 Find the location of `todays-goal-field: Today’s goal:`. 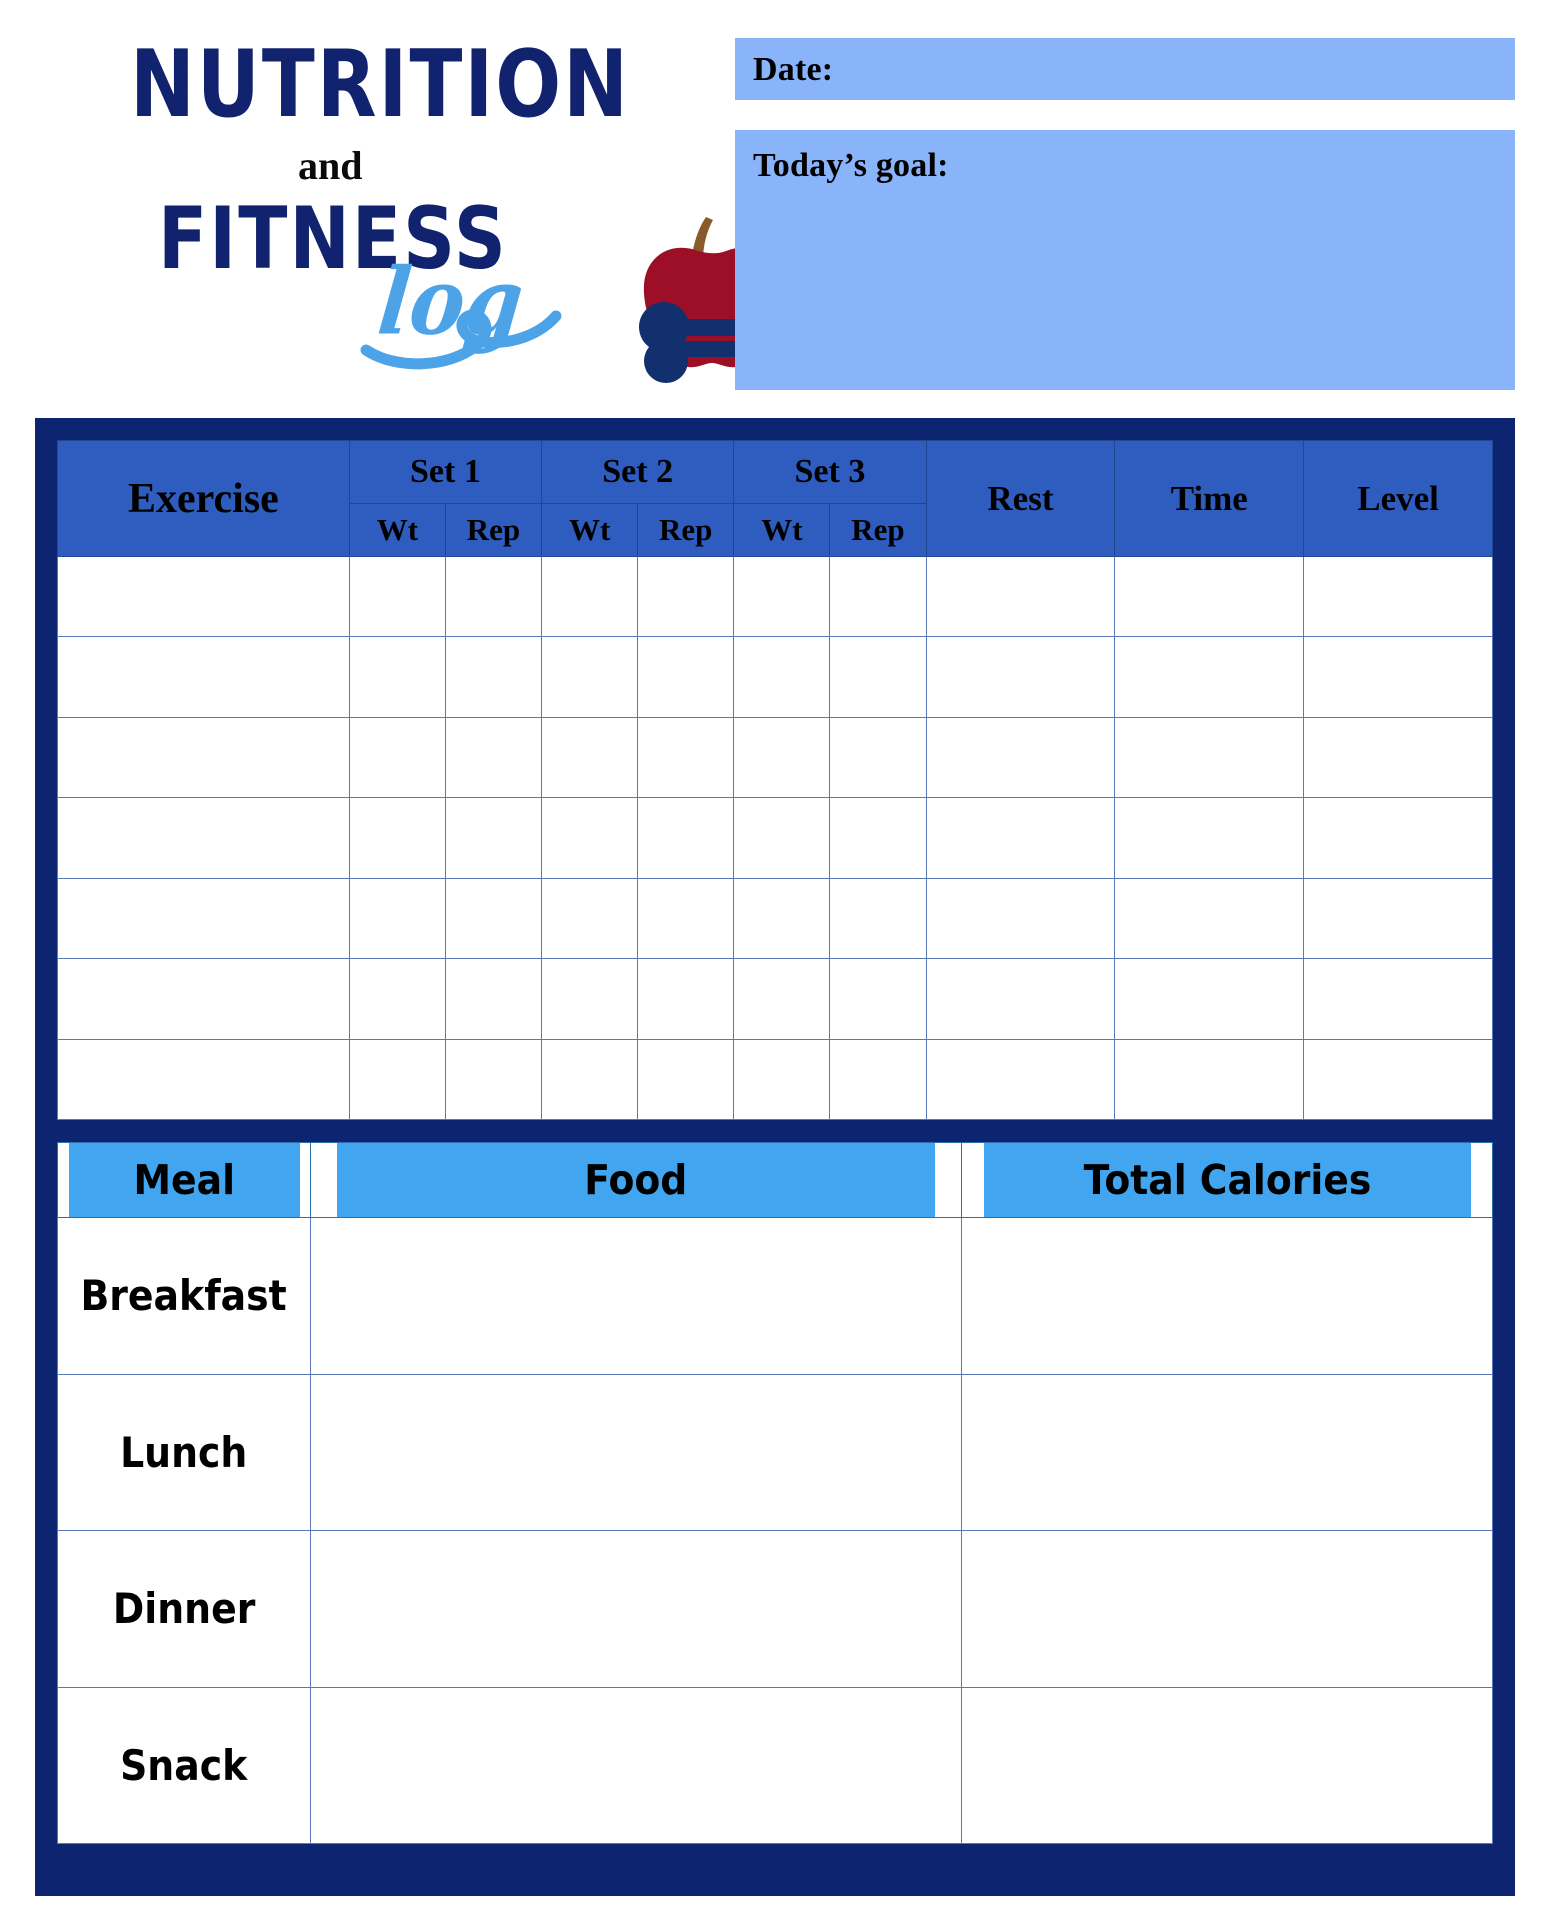

todays-goal-field: Today’s goal: is located at coordinates (1125, 260).